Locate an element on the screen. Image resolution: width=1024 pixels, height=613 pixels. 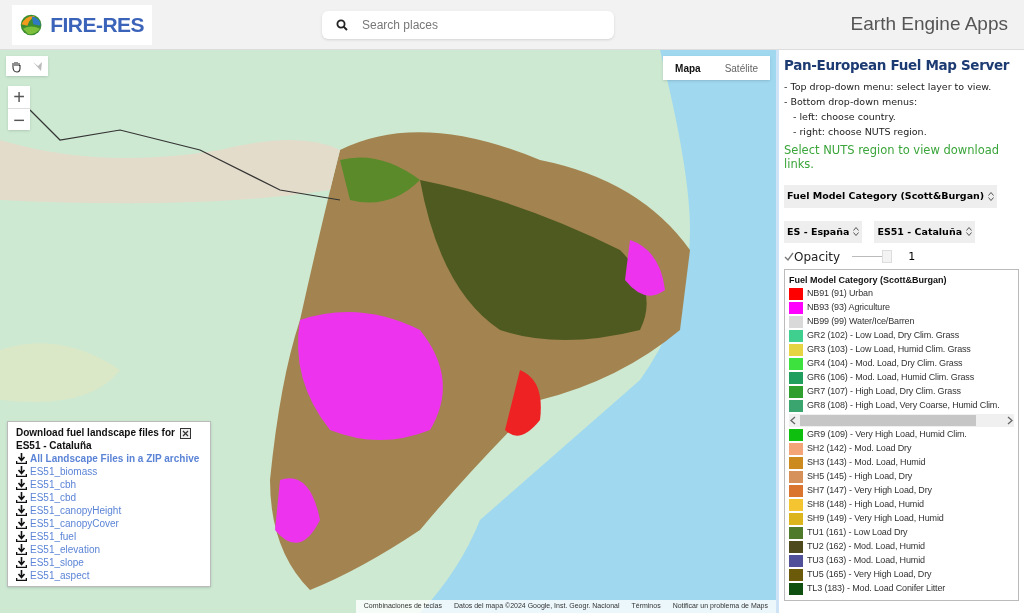
download-link: ES51_cbd is located at coordinates (53, 497).